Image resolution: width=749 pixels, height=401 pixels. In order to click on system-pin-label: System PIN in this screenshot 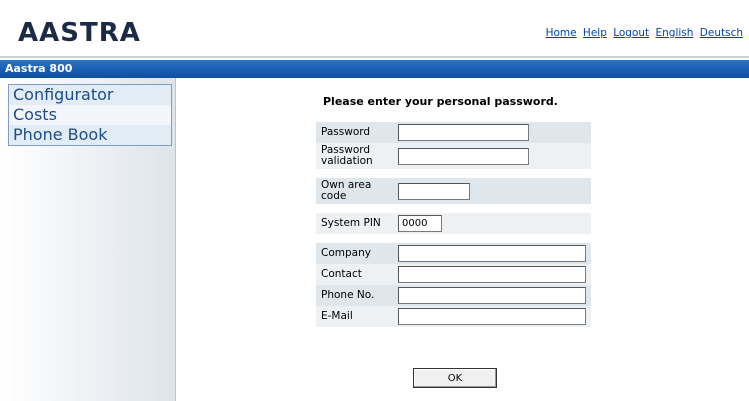, I will do `click(351, 223)`.